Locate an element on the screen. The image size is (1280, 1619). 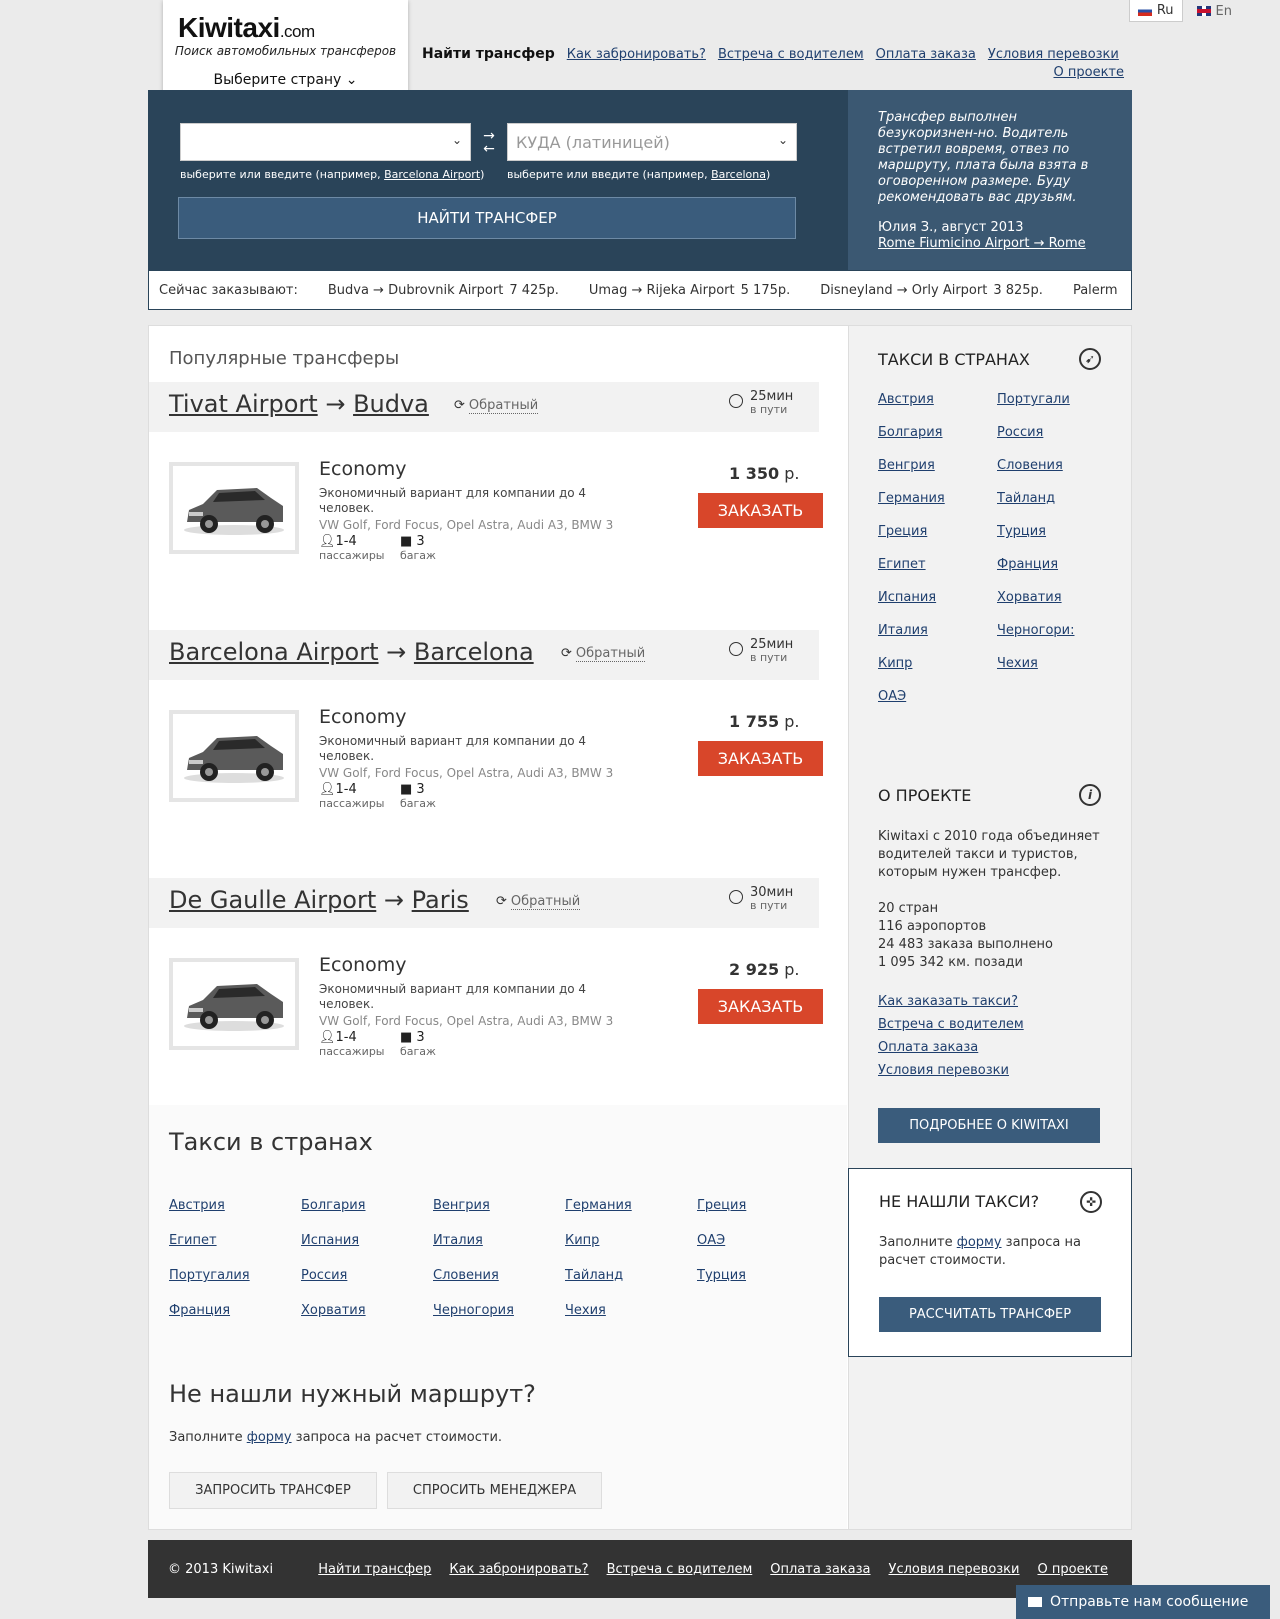
country-link: Венгрия is located at coordinates (499, 1205).